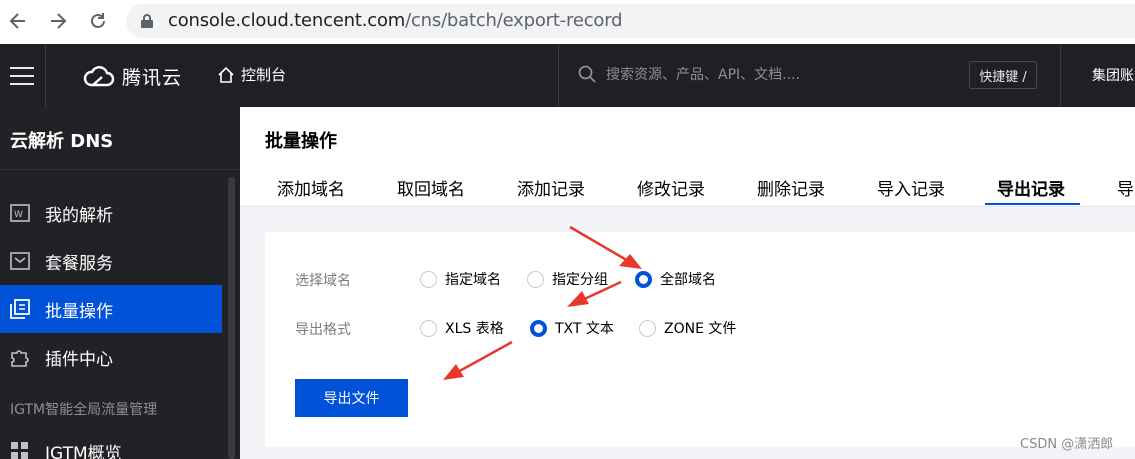 This screenshot has height=459, width=1135. What do you see at coordinates (231, 318) in the screenshot?
I see `sidebar-scrollbar` at bounding box center [231, 318].